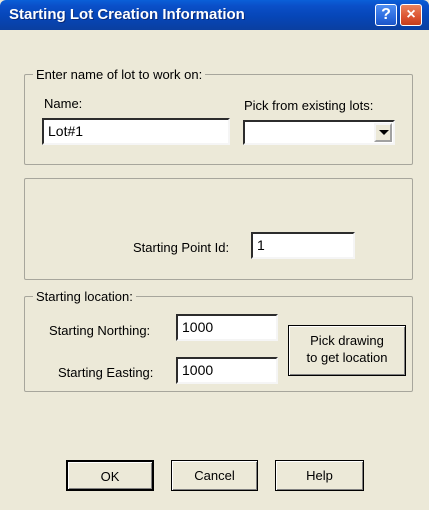 This screenshot has height=510, width=429. Describe the element at coordinates (119, 74) in the screenshot. I see `lot-name-legend: Enter name of lot to work on:` at that location.